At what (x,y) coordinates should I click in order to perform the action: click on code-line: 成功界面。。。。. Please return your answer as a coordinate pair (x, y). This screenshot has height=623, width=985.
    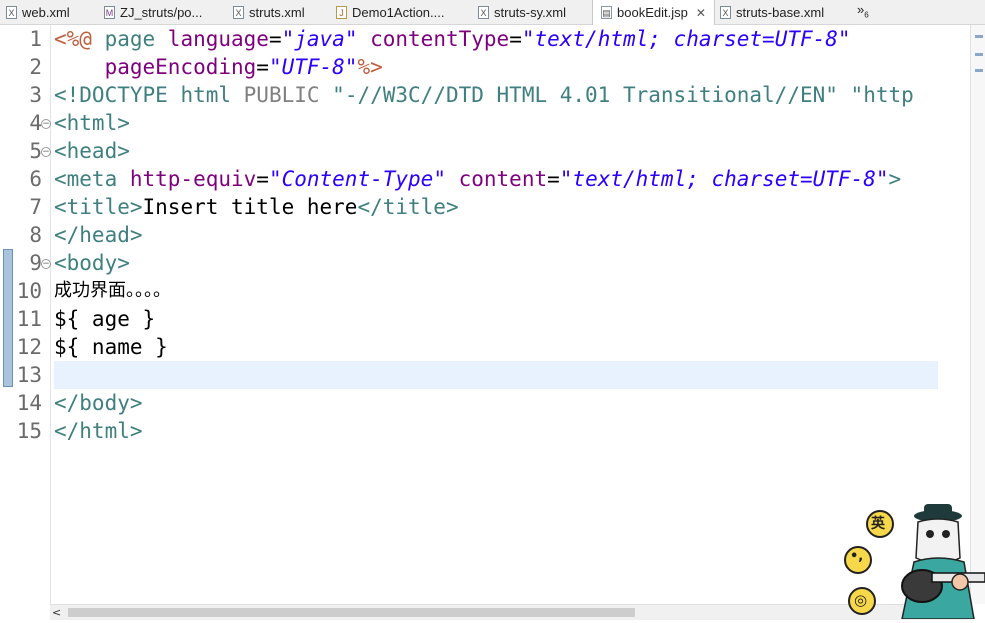
    Looking at the image, I should click on (112, 290).